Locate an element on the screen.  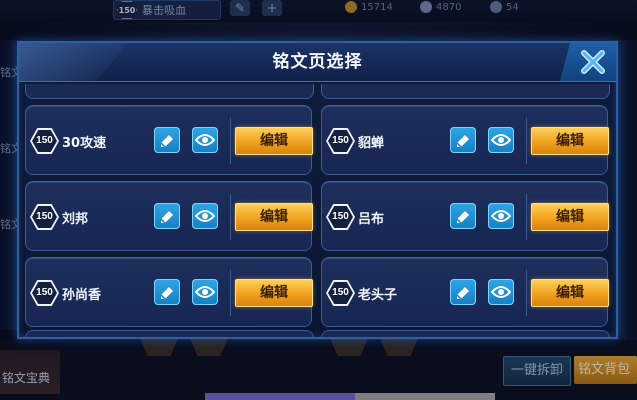
dialog-header: 铭文页选择 is located at coordinates (317, 62).